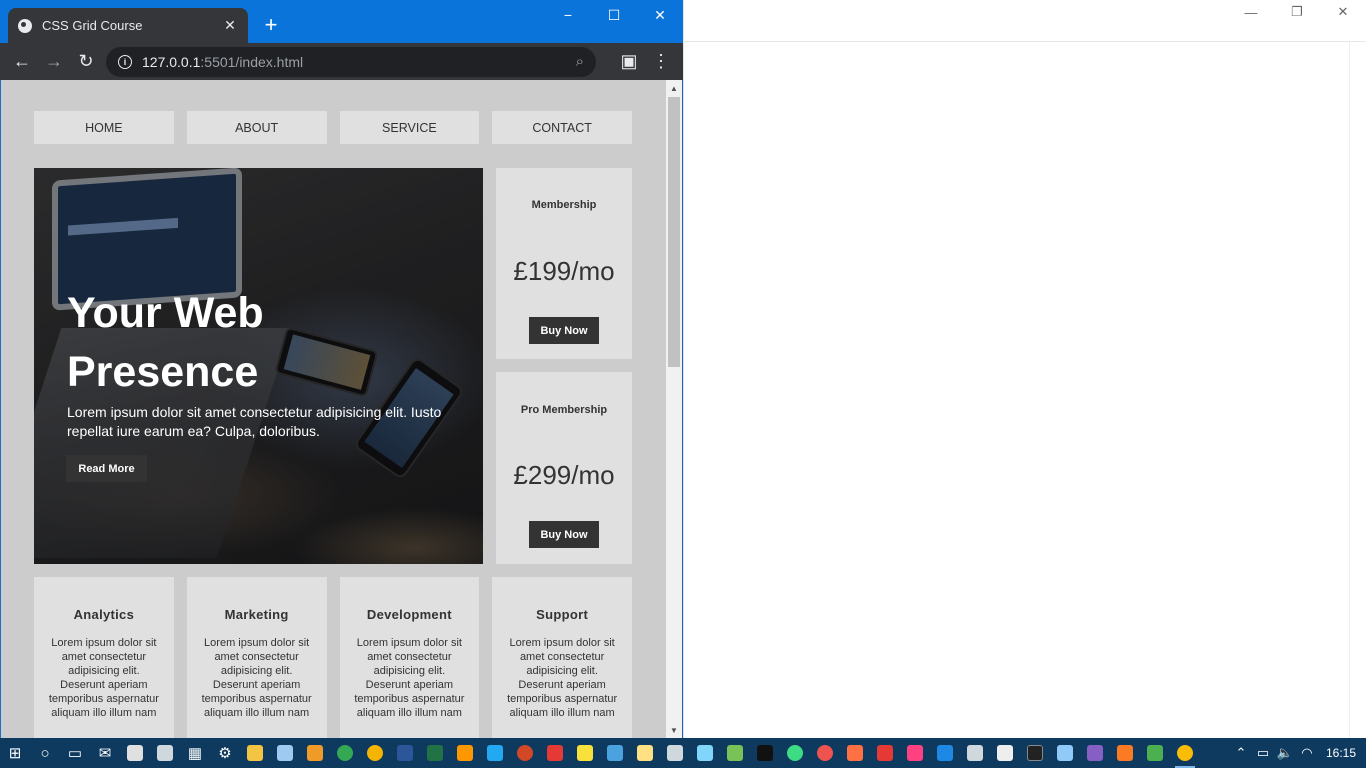  I want to click on globe-icon, so click(25, 25).